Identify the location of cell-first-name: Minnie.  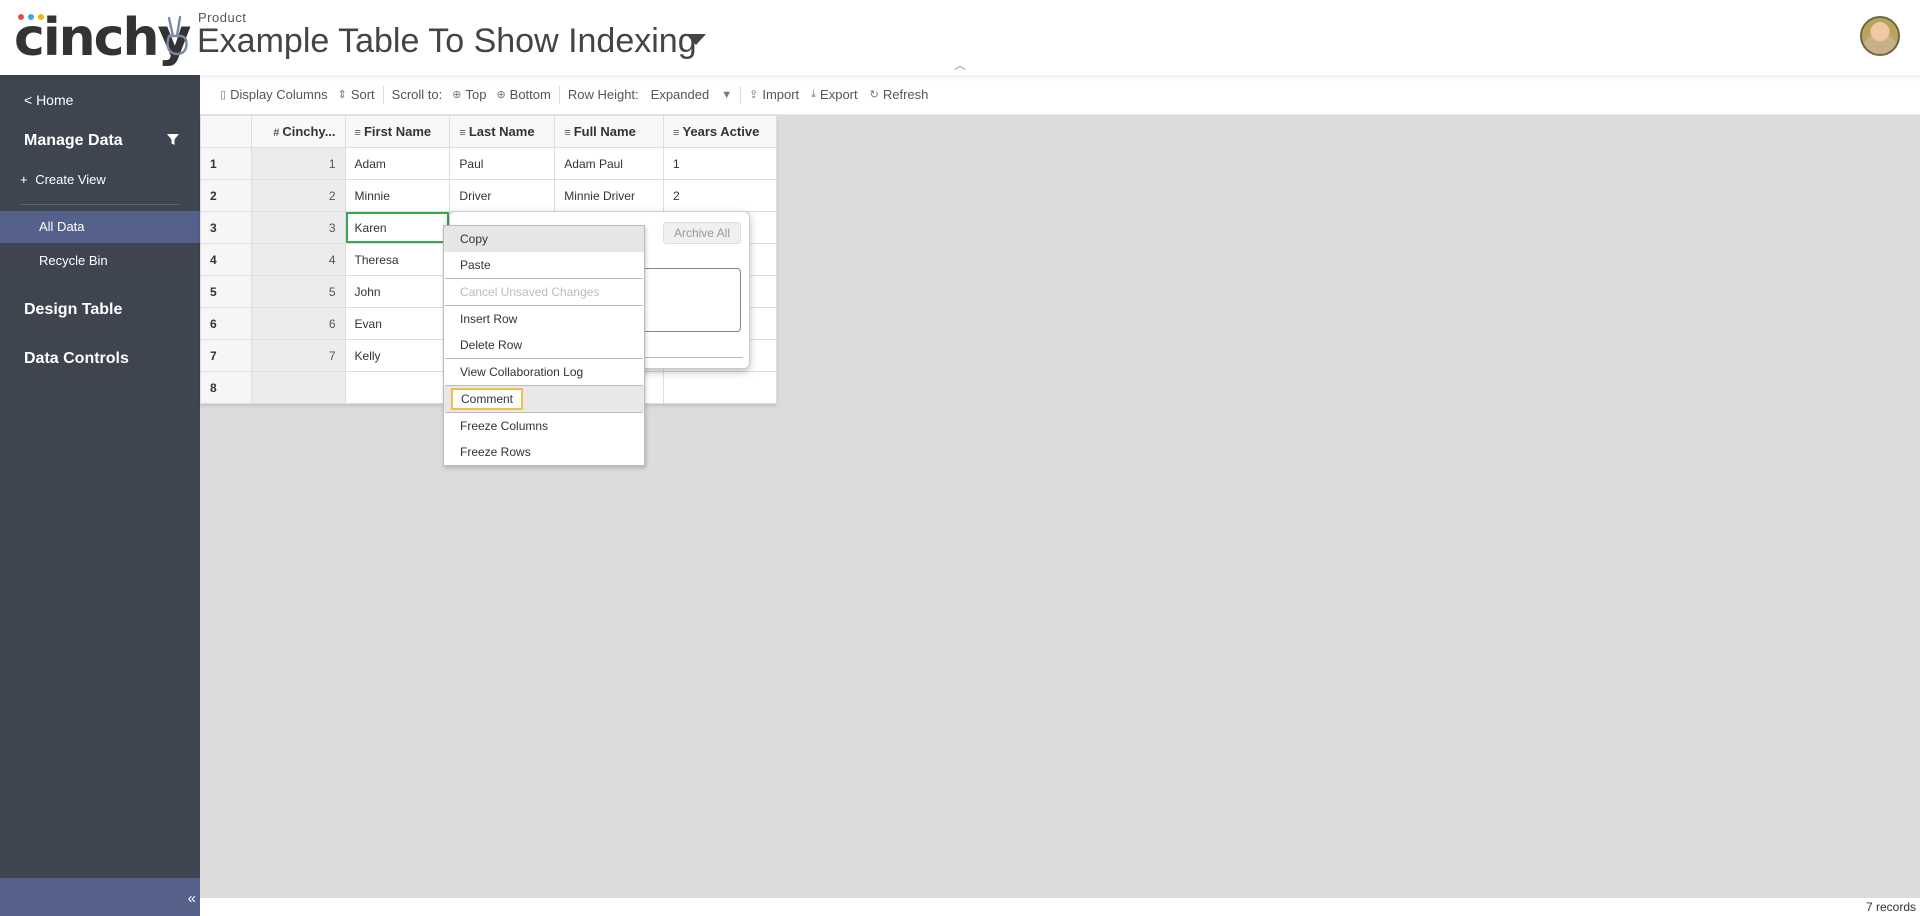
(397, 195).